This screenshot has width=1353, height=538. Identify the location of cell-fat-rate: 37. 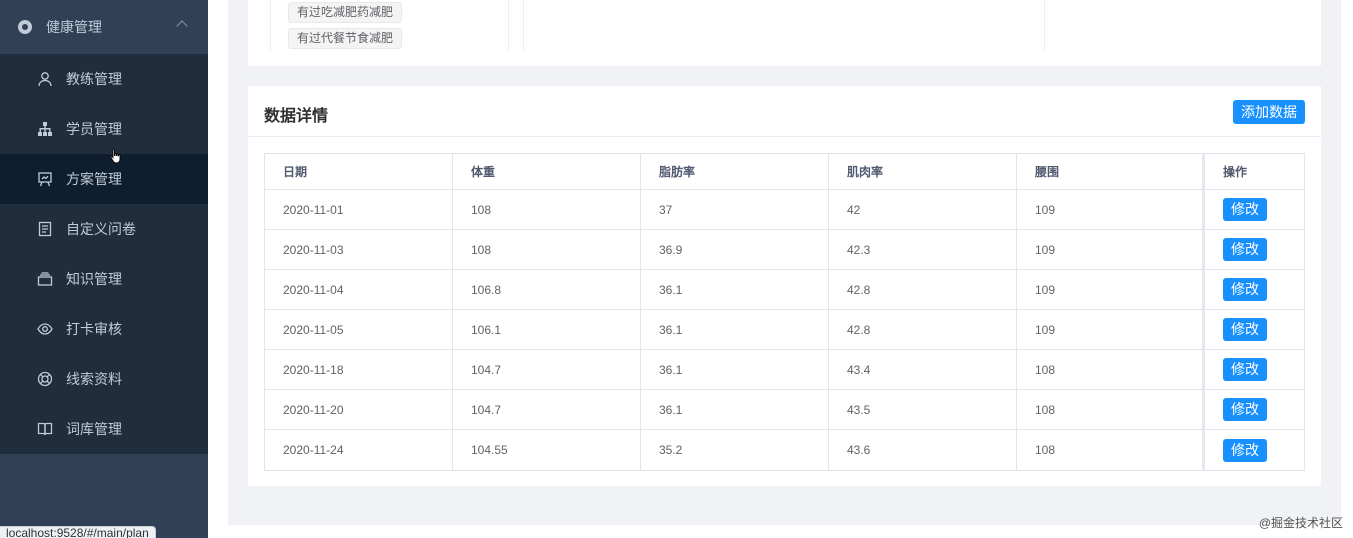
(735, 209).